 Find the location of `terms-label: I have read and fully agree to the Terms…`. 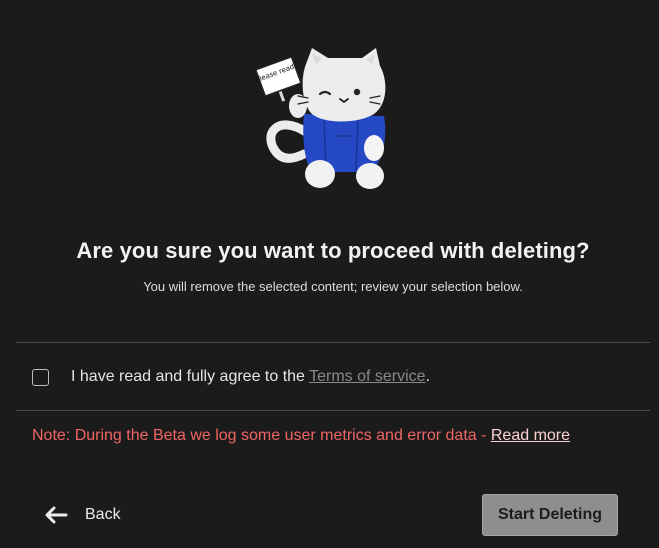

terms-label: I have read and fully agree to the Terms… is located at coordinates (250, 377).